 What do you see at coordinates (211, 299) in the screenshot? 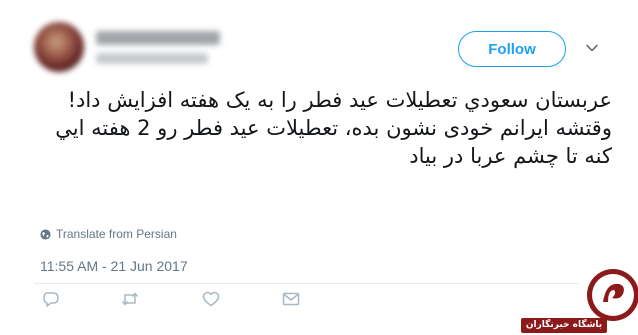
I see `heart-icon` at bounding box center [211, 299].